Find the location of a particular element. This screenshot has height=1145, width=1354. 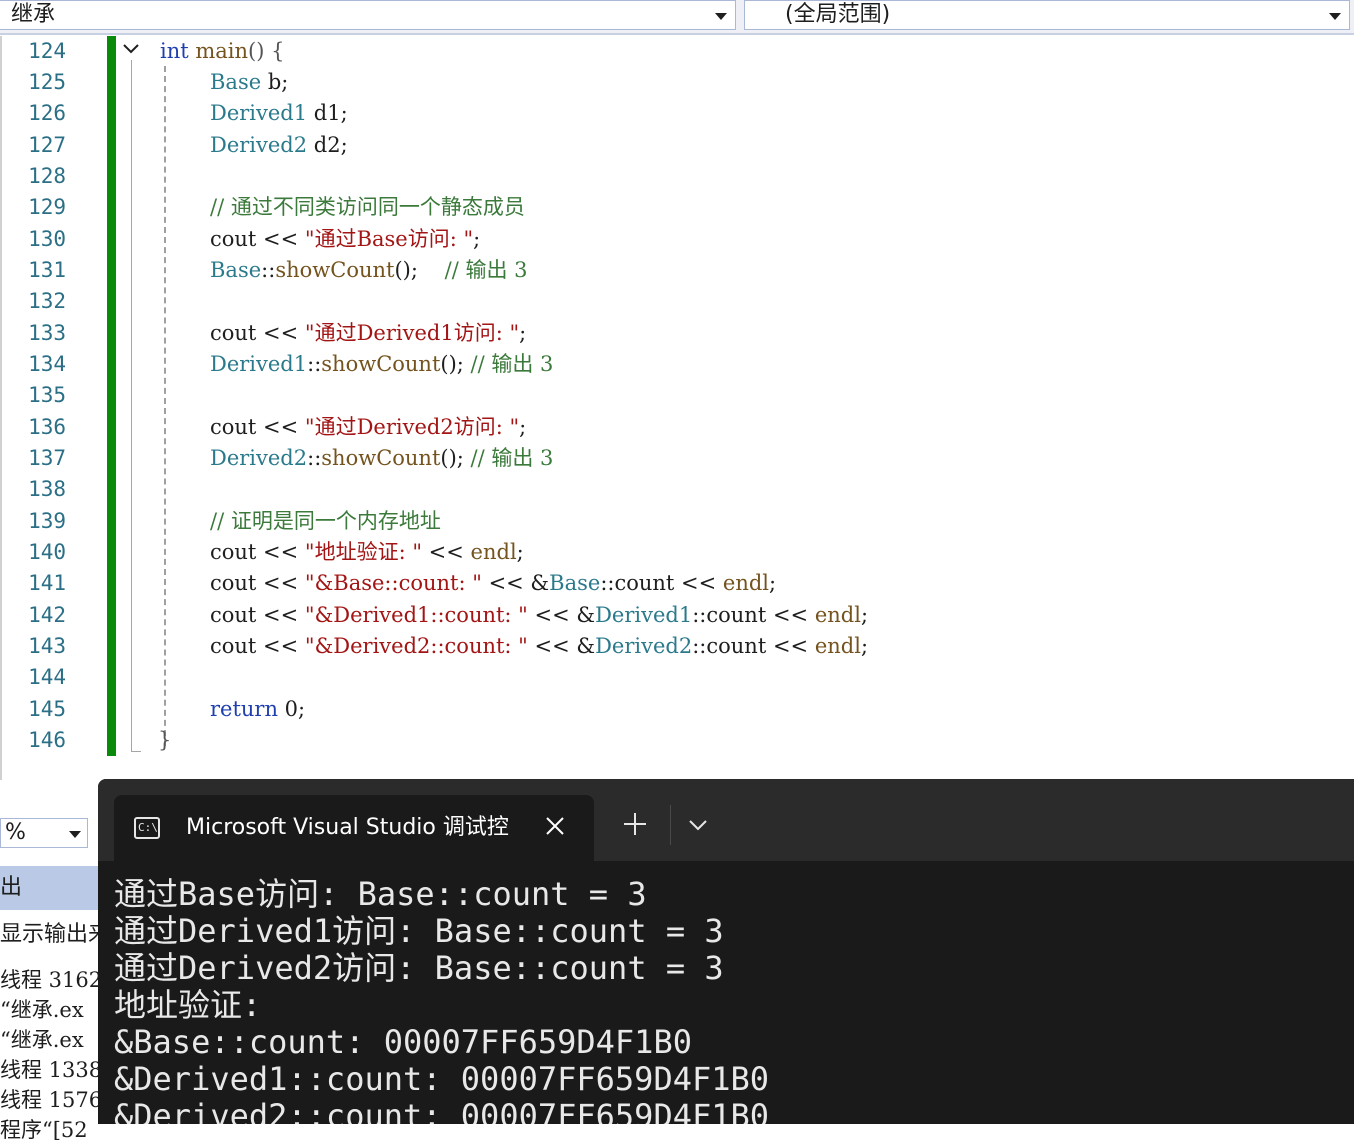

code-line: cout << "地址验证: " << endl; is located at coordinates (367, 552).